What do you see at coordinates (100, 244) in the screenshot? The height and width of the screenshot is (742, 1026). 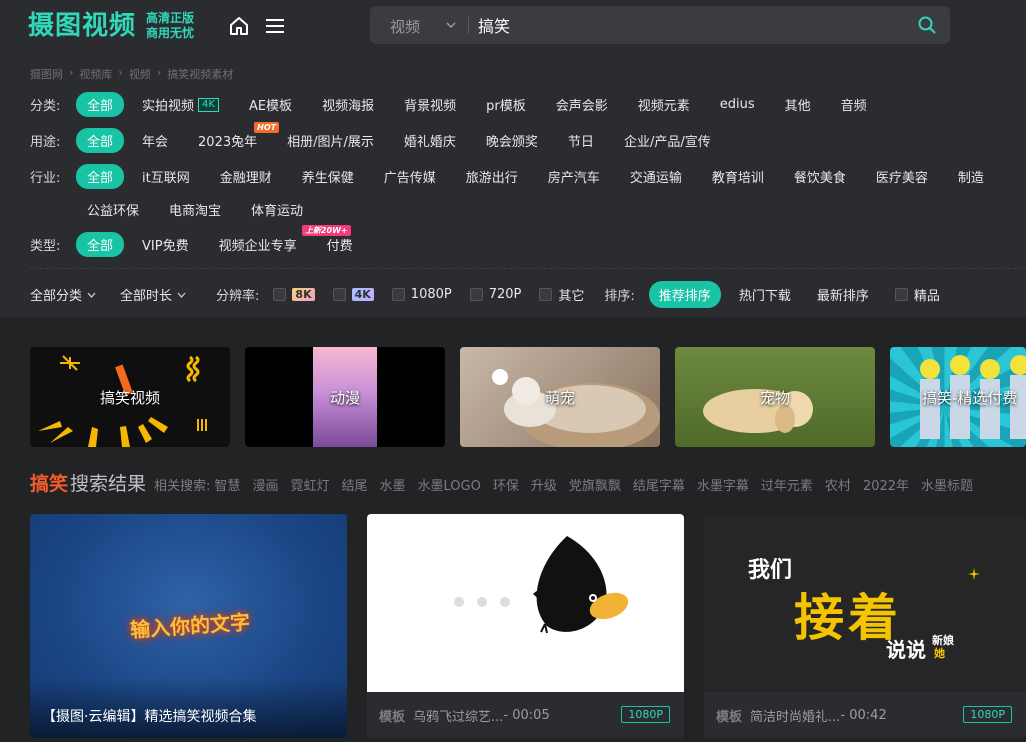 I see `filter-type-all: 全部` at bounding box center [100, 244].